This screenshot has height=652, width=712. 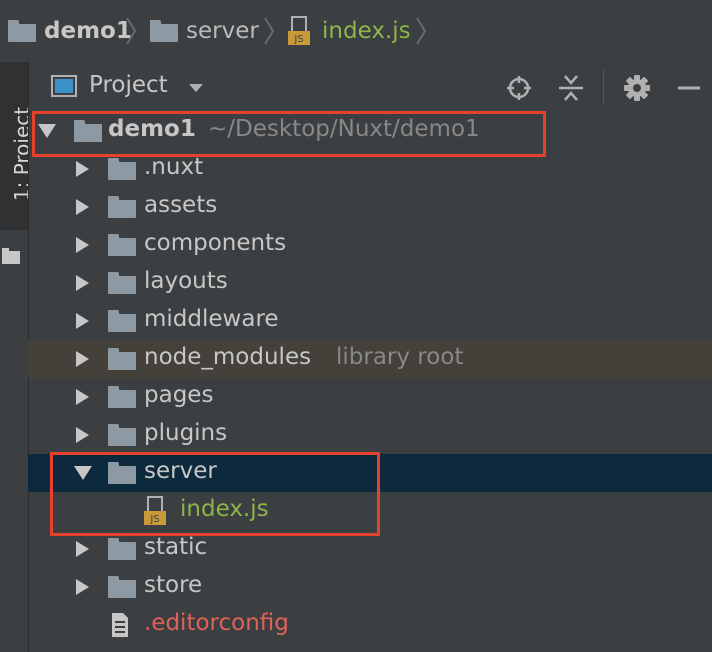 I want to click on breadcrumb-item-index-js: JS index.js, so click(x=349, y=31).